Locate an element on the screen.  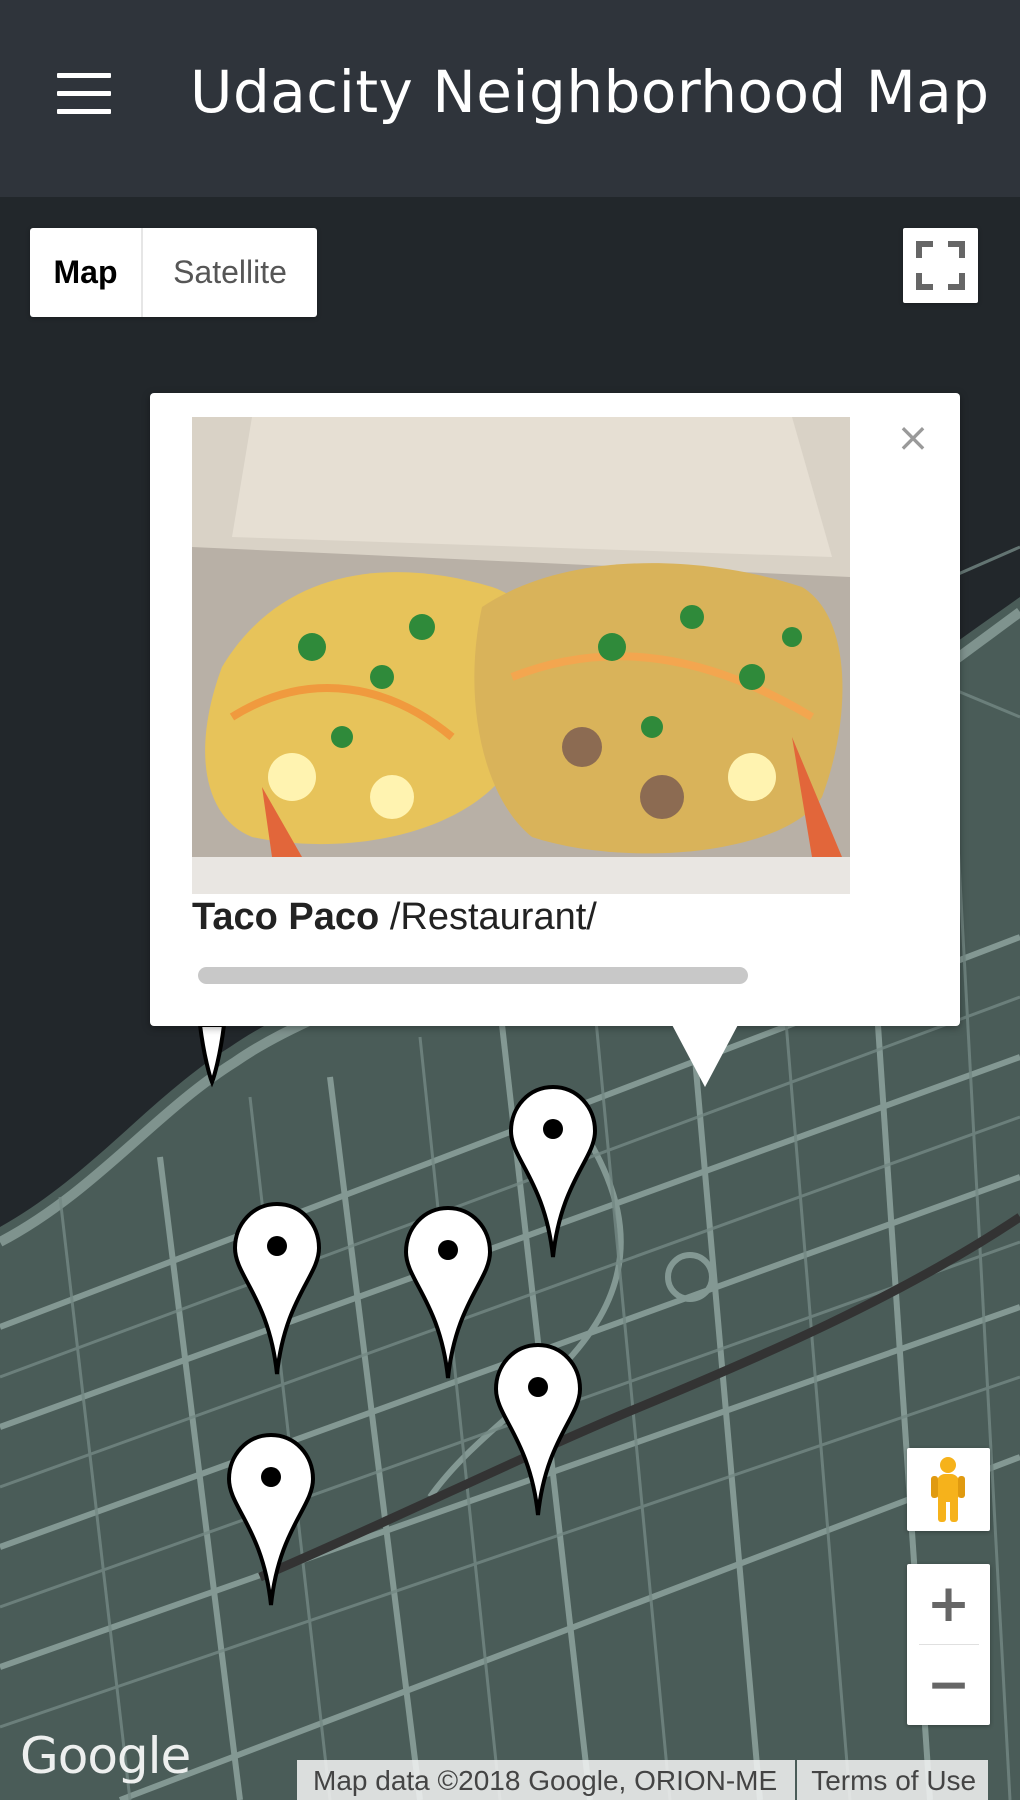
app-header: Udacity Neighborhood Map is located at coordinates (510, 98).